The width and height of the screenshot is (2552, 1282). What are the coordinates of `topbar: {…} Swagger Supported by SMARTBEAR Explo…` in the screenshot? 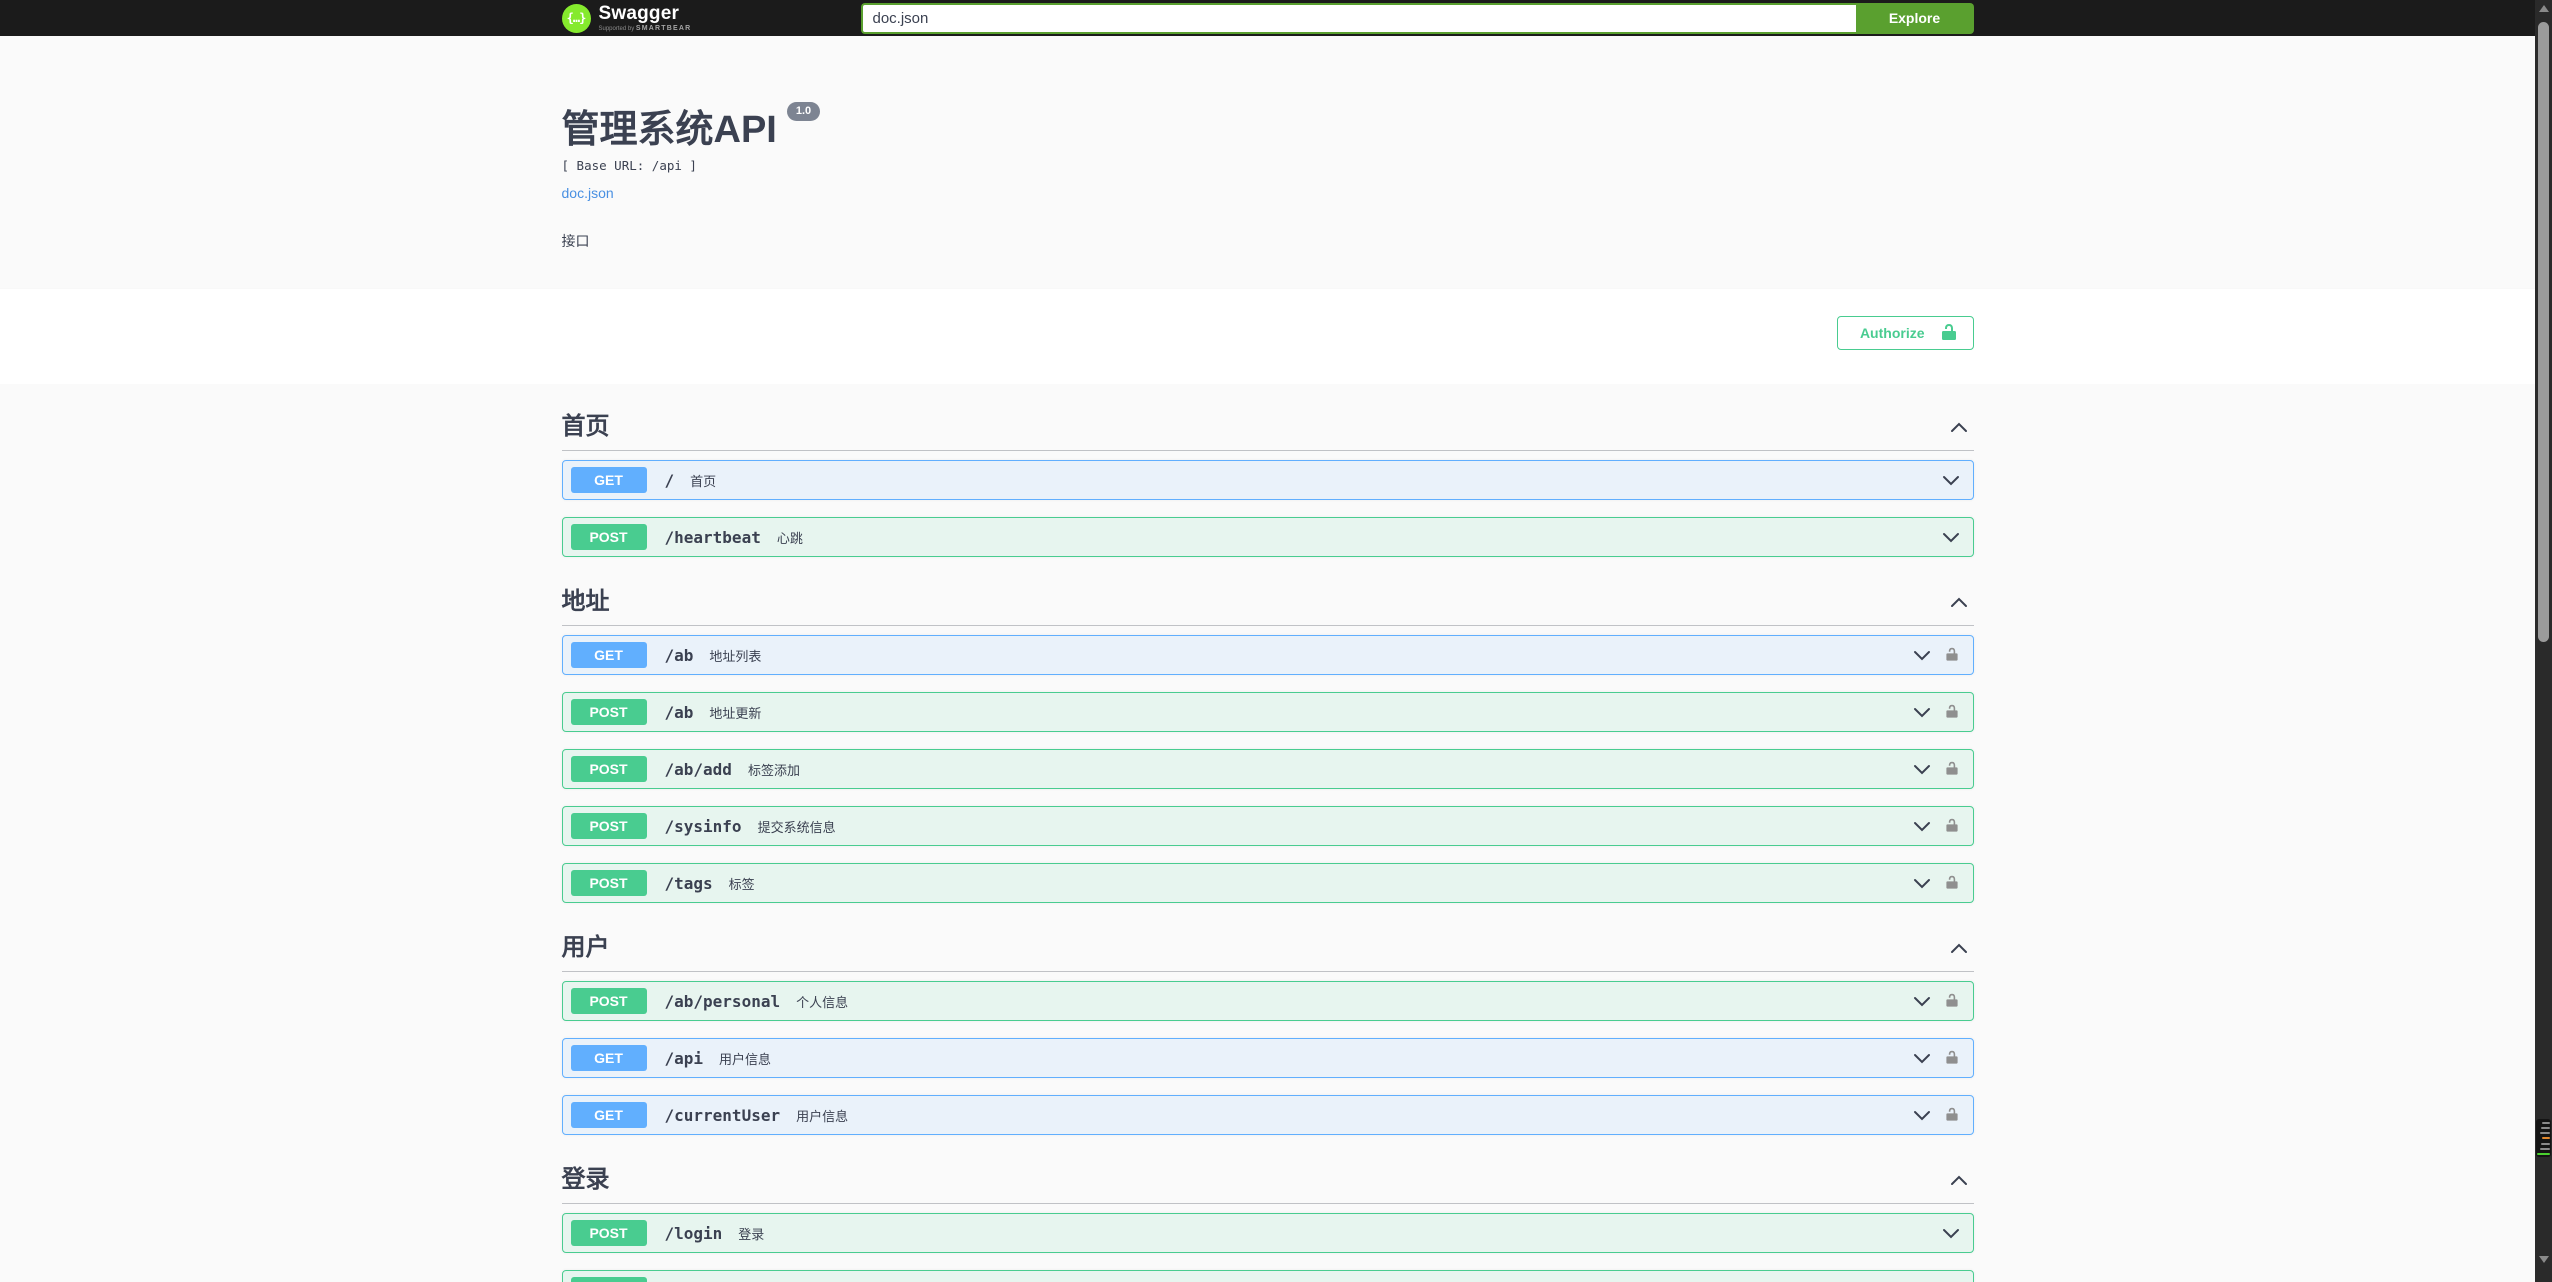 It's located at (1267, 18).